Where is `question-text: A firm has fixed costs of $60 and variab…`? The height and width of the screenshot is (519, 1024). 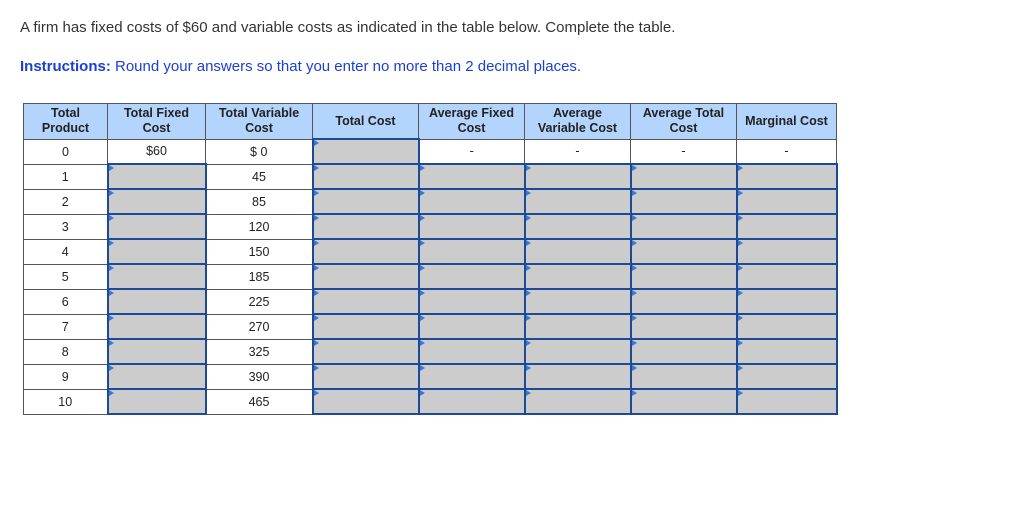
question-text: A firm has fixed costs of $60 and variab… is located at coordinates (348, 27).